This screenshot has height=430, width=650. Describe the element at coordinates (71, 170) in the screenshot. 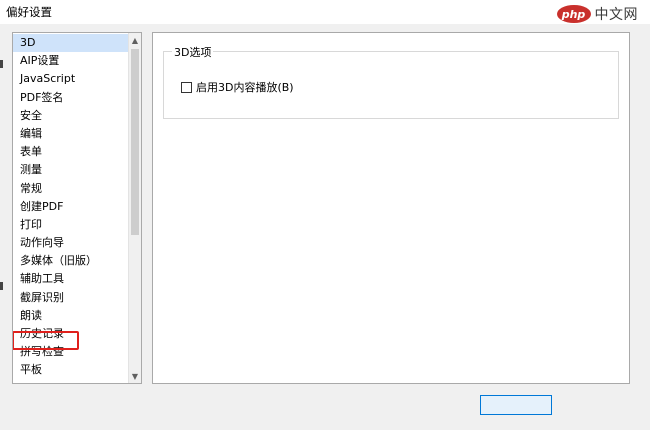

I see `category-item-measure: 测量` at that location.